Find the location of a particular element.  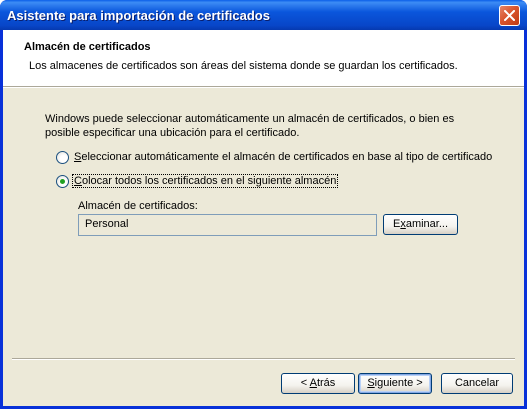

cancel-button: Cancelar is located at coordinates (477, 383).